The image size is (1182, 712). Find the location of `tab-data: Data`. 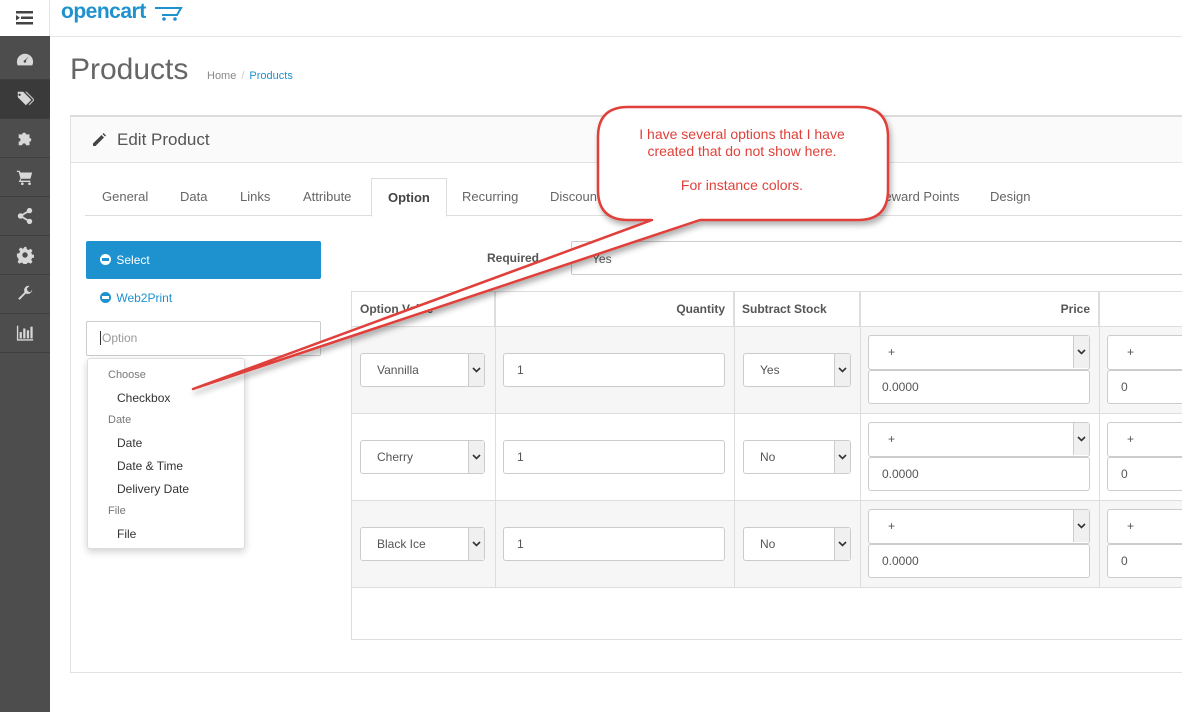

tab-data: Data is located at coordinates (193, 197).